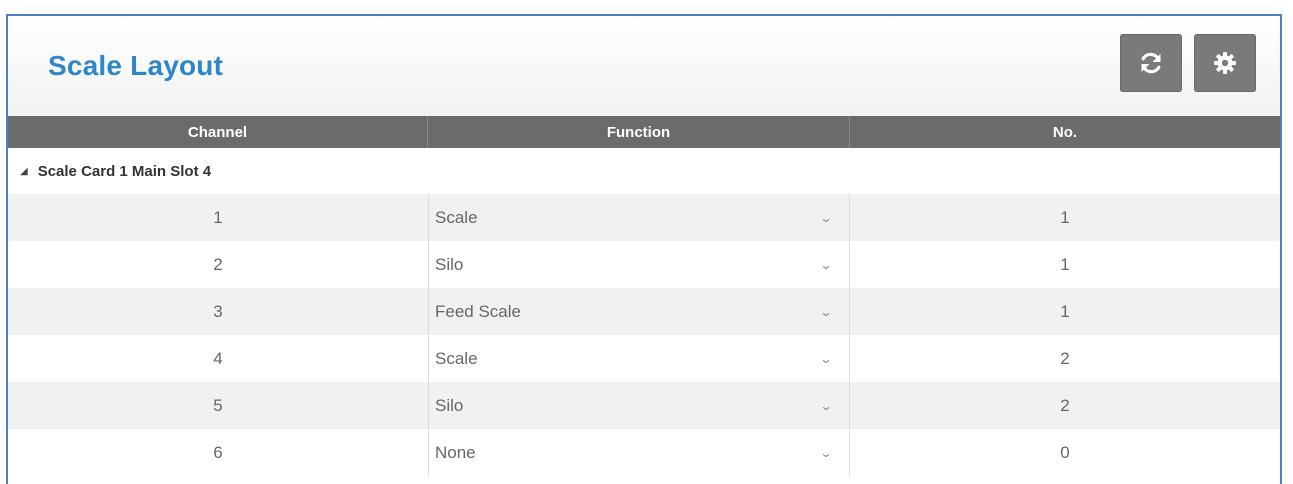 Image resolution: width=1293 pixels, height=484 pixels. Describe the element at coordinates (639, 311) in the screenshot. I see `function-select: Feed Scale ⌄` at that location.